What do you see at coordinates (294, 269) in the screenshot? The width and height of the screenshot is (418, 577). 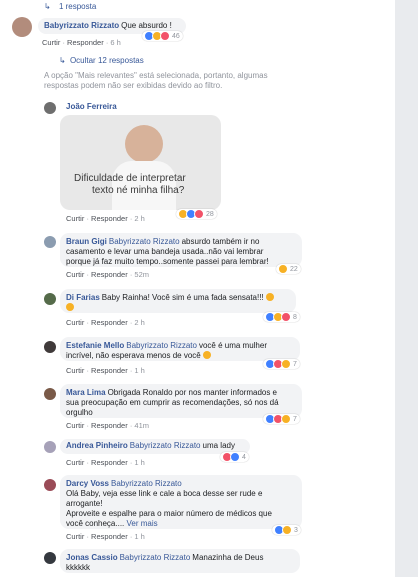 I see `reaction-count: 22` at bounding box center [294, 269].